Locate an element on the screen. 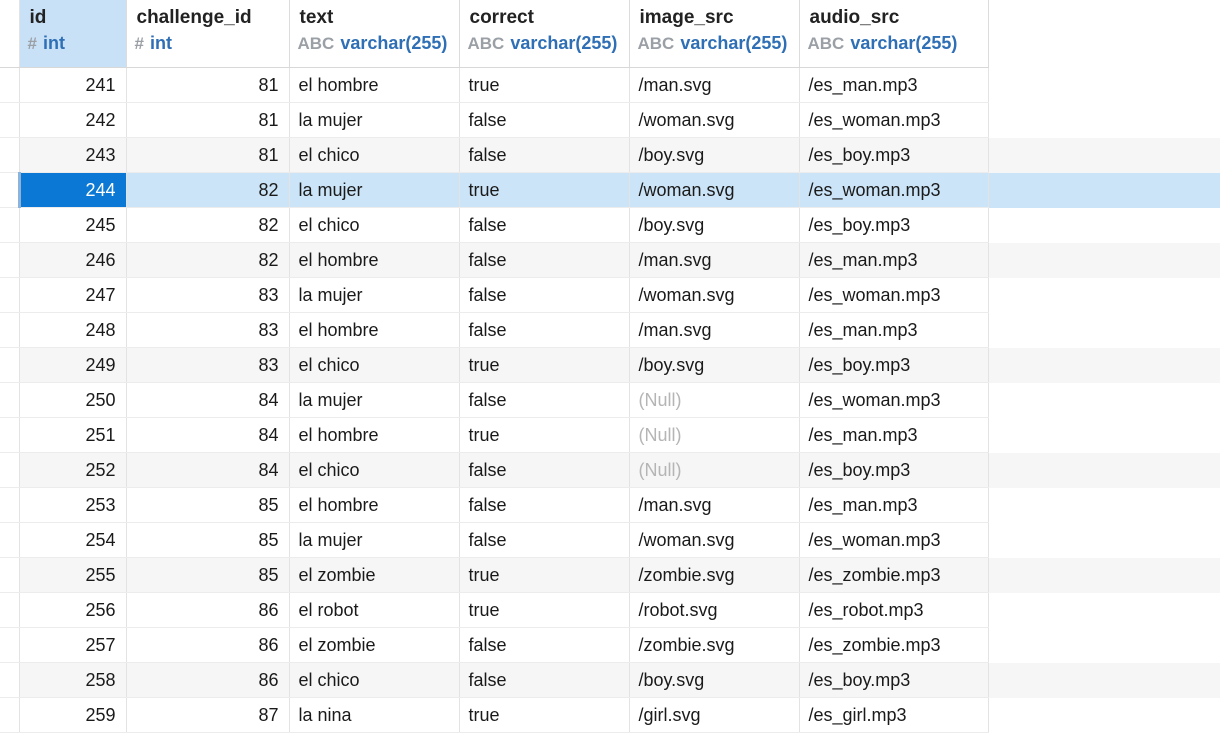  cell-audio-src: /es_robot.mp3 is located at coordinates (894, 610).